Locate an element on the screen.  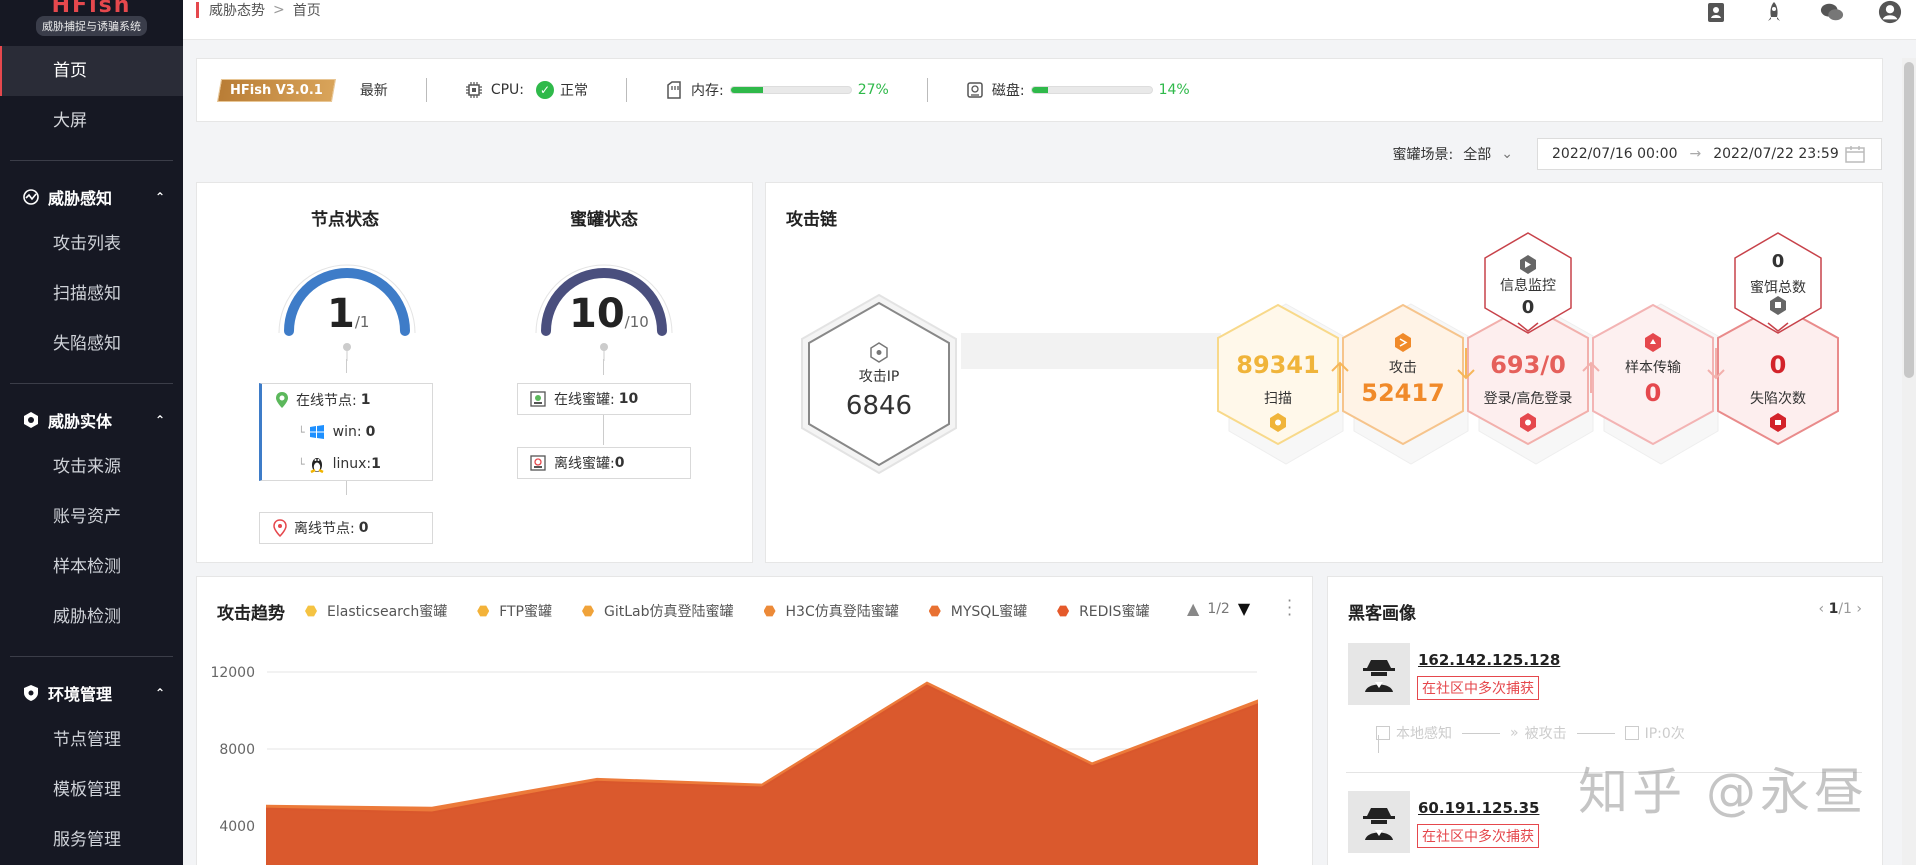
fall-value: 0 is located at coordinates (1778, 365).